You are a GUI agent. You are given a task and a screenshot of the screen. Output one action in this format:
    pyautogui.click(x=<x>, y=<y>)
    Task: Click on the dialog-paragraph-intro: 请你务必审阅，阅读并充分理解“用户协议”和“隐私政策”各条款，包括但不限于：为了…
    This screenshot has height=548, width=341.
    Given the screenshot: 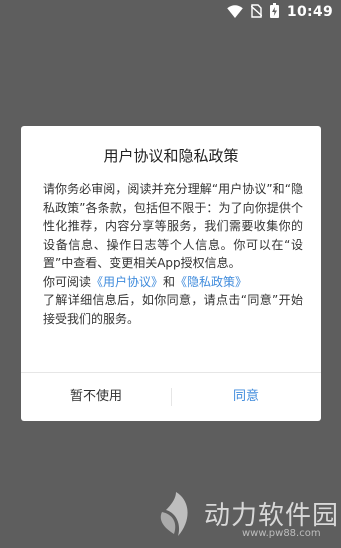 What is the action you would take?
    pyautogui.click(x=173, y=226)
    